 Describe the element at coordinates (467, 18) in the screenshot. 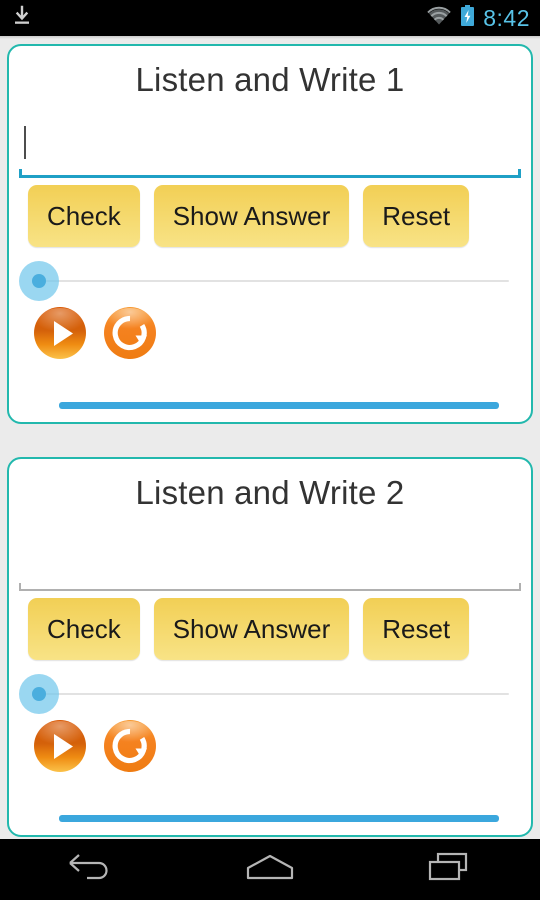

I see `battery-charging-icon` at that location.